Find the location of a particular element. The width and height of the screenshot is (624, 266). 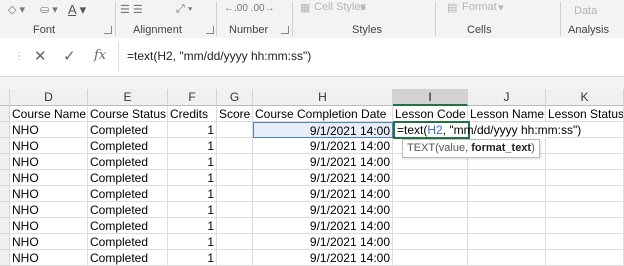

header-cell: Lesson Name is located at coordinates (507, 114).